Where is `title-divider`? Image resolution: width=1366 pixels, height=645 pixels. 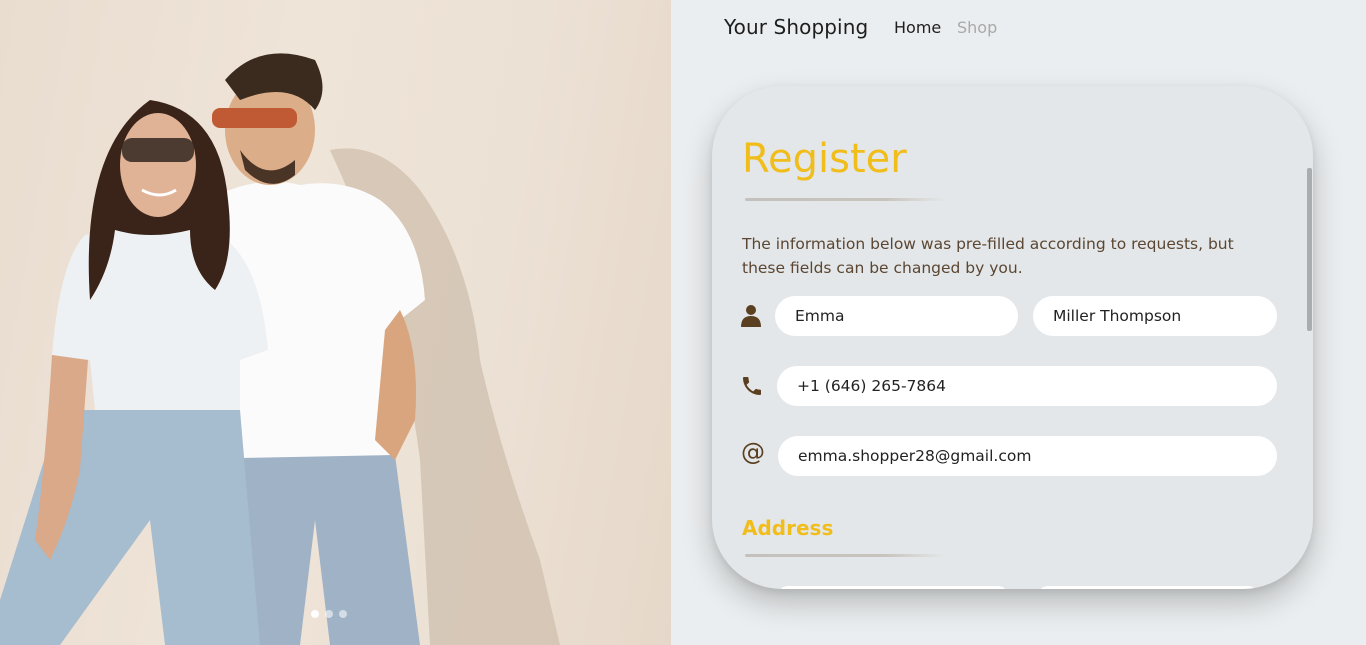
title-divider is located at coordinates (845, 199).